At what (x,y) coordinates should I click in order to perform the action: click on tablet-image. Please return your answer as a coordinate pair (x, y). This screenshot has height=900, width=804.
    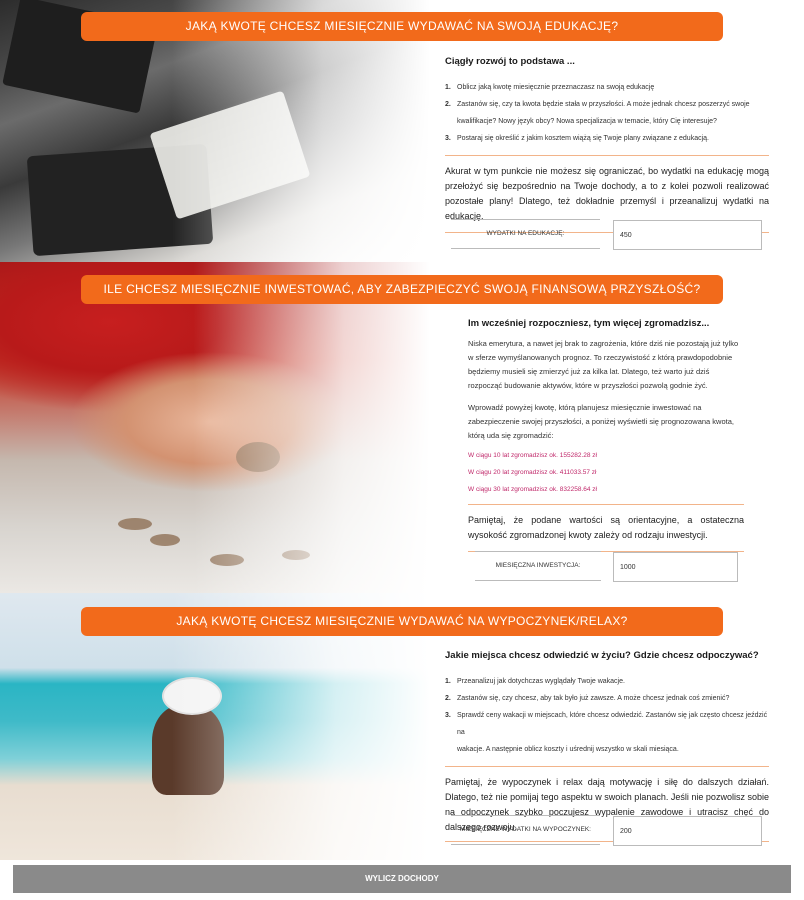
    Looking at the image, I should click on (120, 200).